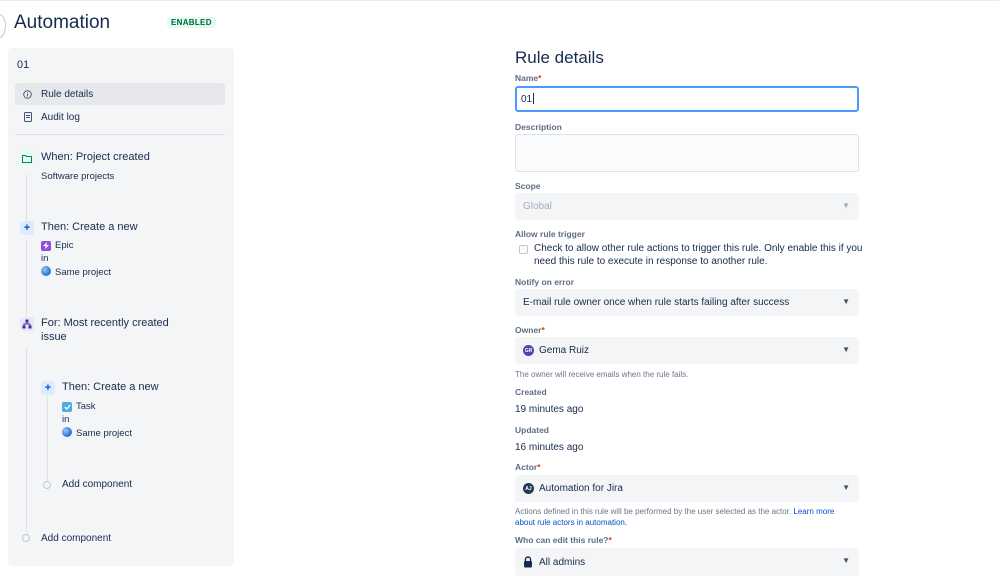 The image size is (999, 578). Describe the element at coordinates (549, 409) in the screenshot. I see `created-value: 19 minutes ago` at that location.